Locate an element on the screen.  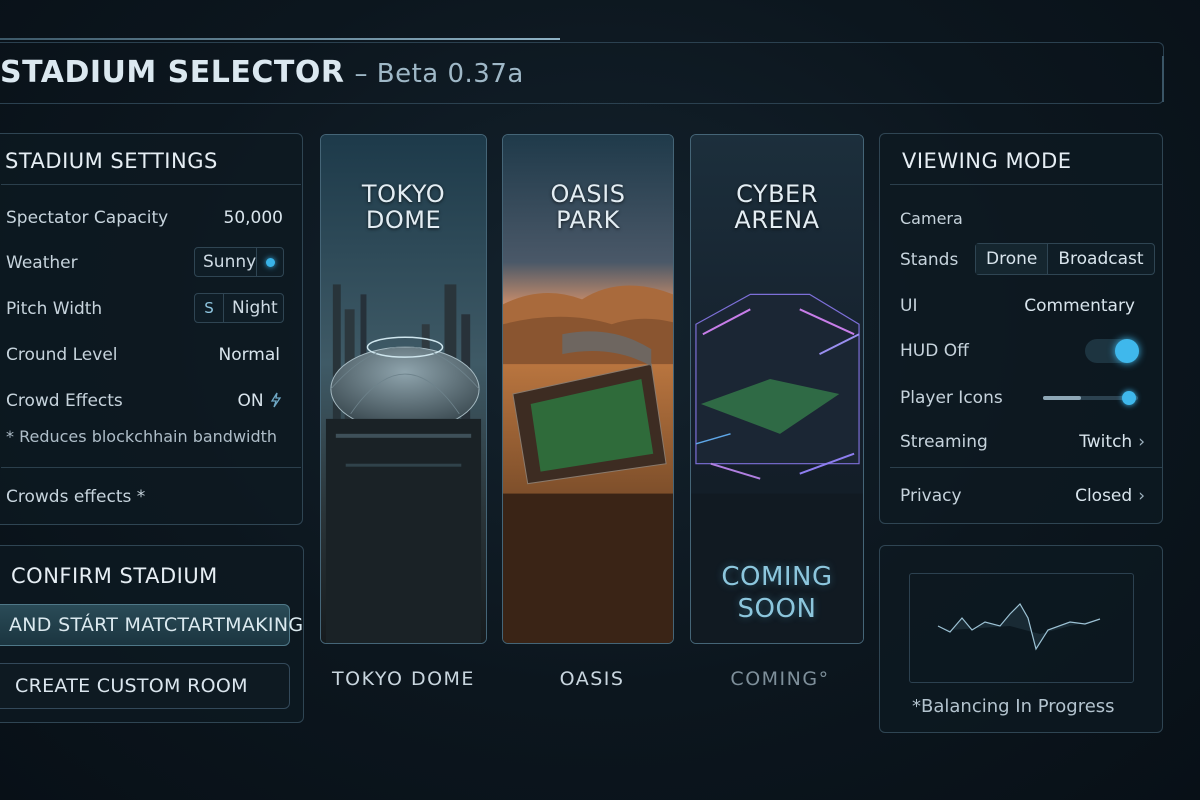
camera-mode-segmented-control: Drone Broadcast is located at coordinates (1065, 259).